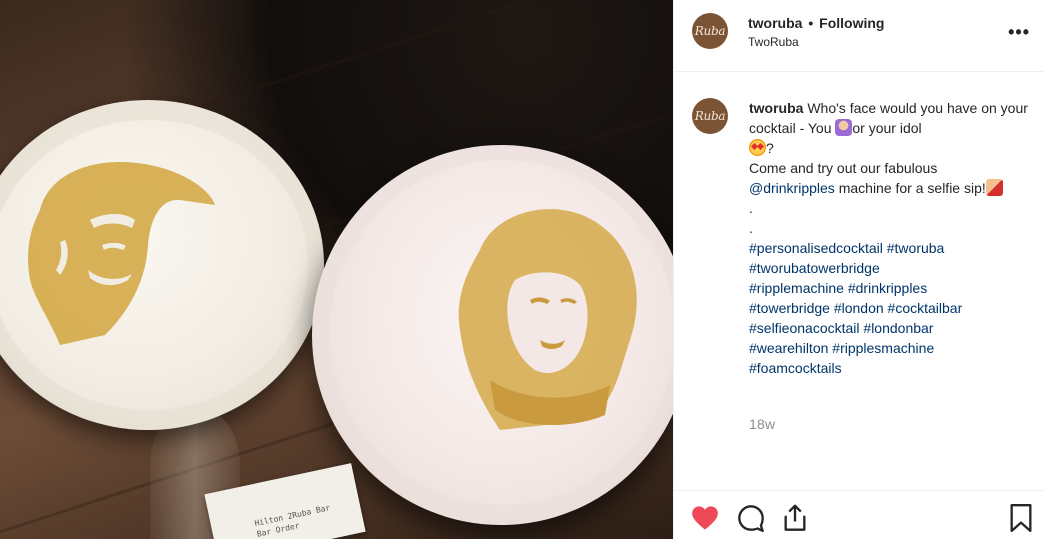 Image resolution: width=1044 pixels, height=539 pixels. I want to click on caption-text: Come and try out our fabulous, so click(843, 168).